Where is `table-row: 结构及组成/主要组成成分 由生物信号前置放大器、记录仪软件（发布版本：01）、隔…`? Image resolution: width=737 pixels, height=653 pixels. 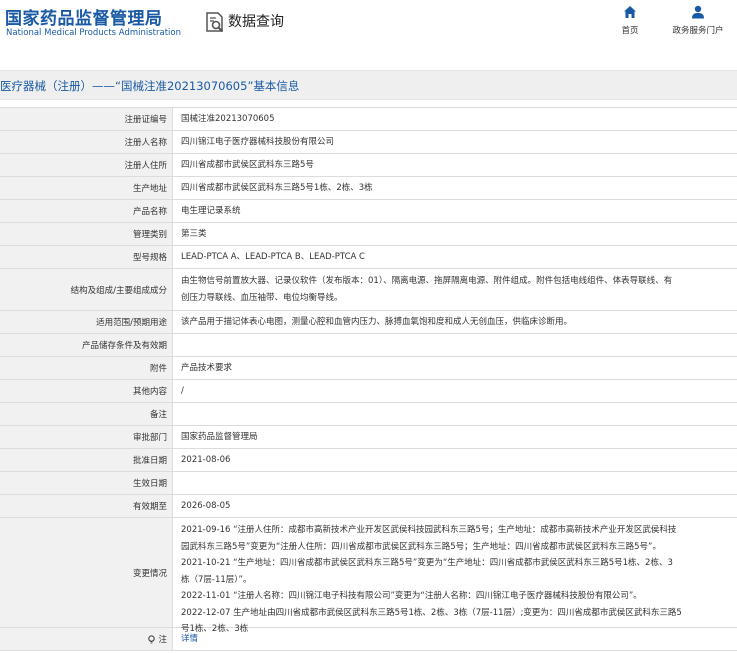 table-row: 结构及组成/主要组成成分 由生物信号前置放大器、记录仪软件（发布版本：01）、隔… is located at coordinates (368, 290).